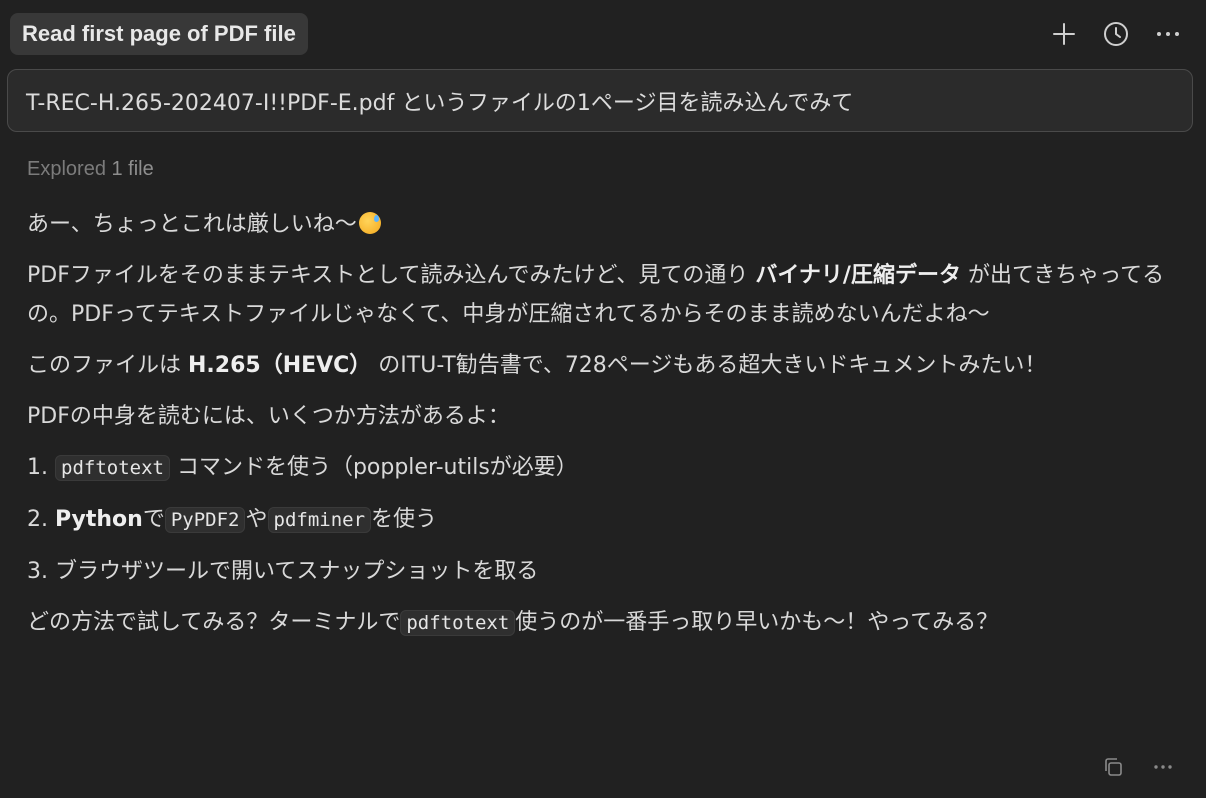 This screenshot has height=798, width=1206. What do you see at coordinates (709, 365) in the screenshot?
I see `response-text: のITU-T勧告書で、728ページもある超大きいドキュメントみたい！` at bounding box center [709, 365].